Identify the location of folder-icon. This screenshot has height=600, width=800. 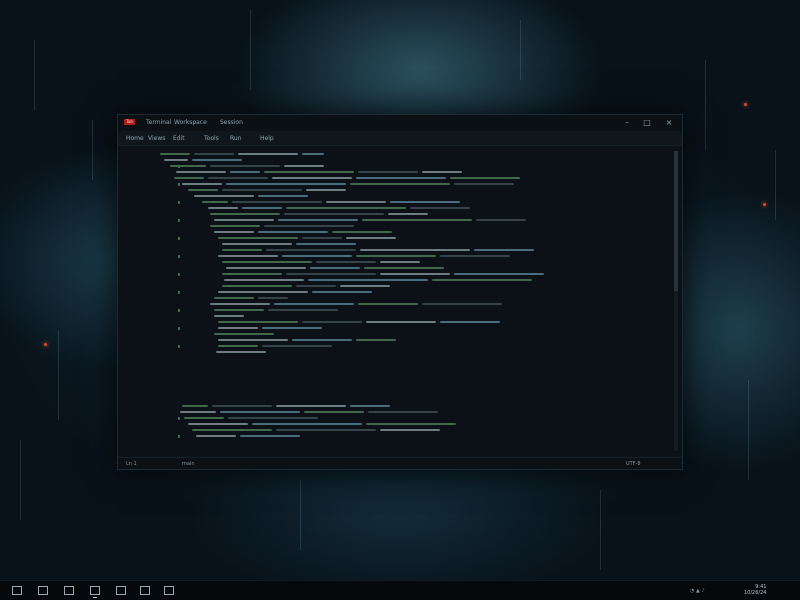
(121, 590).